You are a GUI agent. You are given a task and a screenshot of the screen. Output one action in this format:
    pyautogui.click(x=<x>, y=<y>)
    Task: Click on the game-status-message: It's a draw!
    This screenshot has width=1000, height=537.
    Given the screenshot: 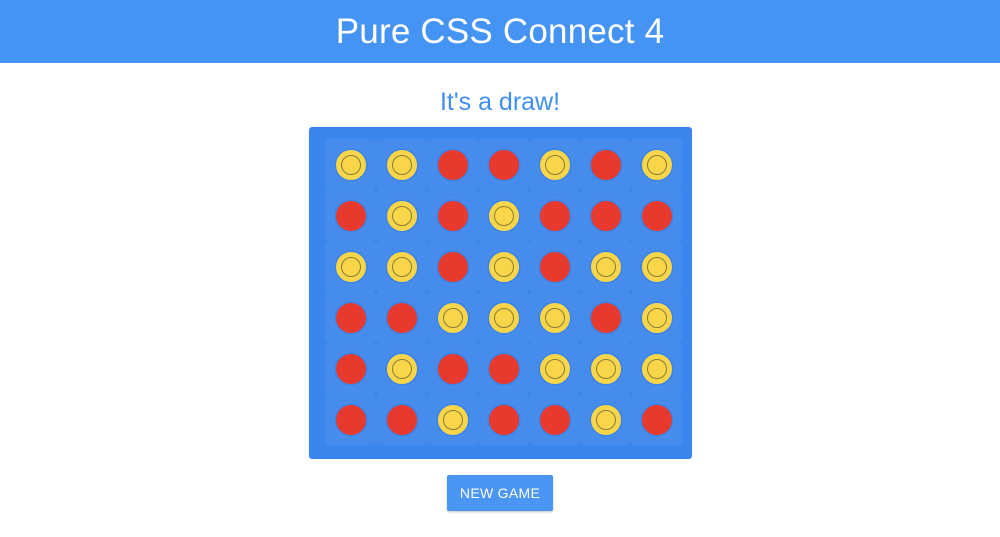 What is the action you would take?
    pyautogui.click(x=500, y=102)
    